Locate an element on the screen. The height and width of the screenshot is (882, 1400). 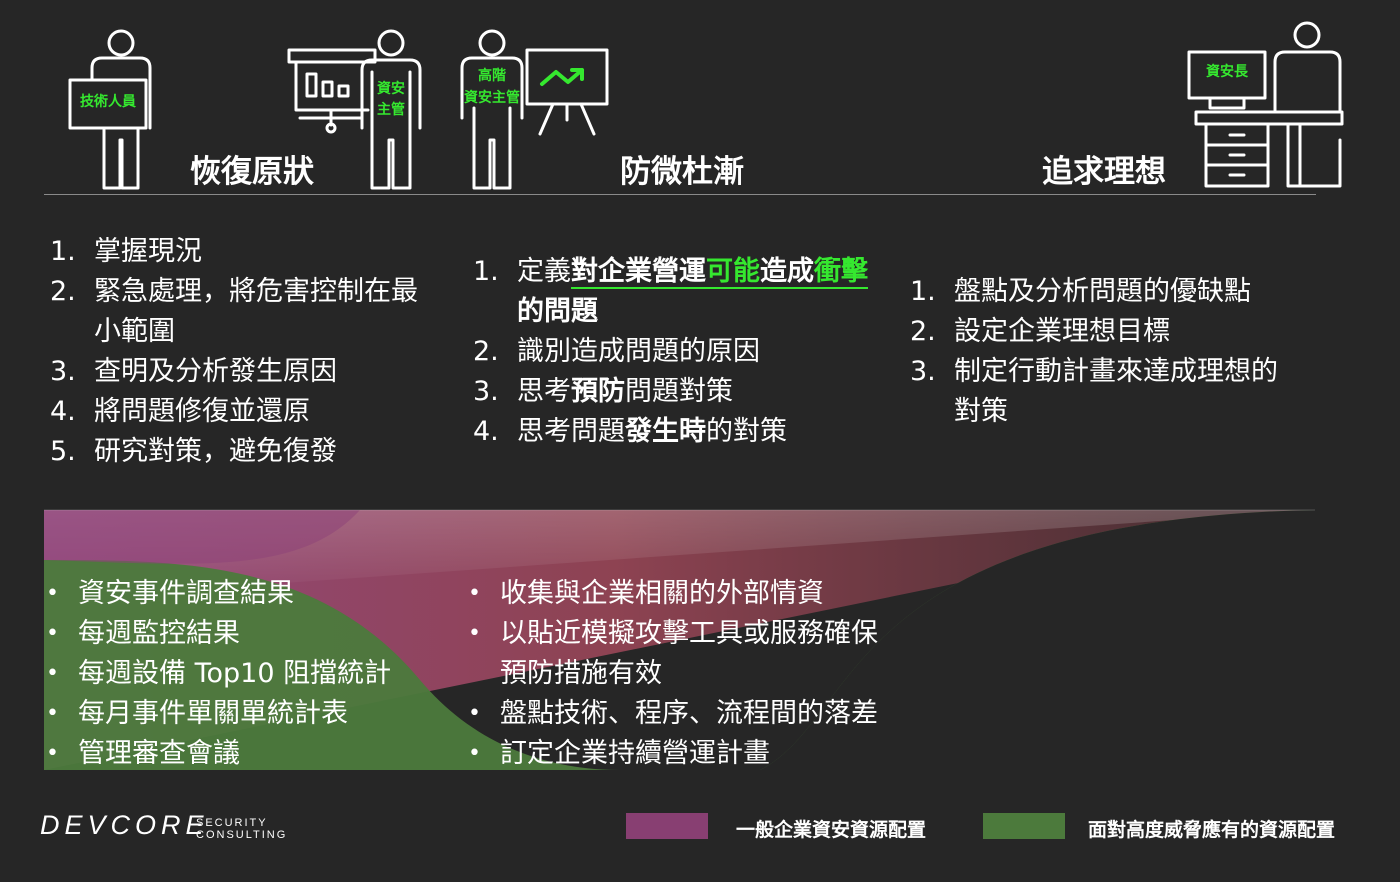
legend-label-general: 一般企業資安資源配置 is located at coordinates (831, 830).